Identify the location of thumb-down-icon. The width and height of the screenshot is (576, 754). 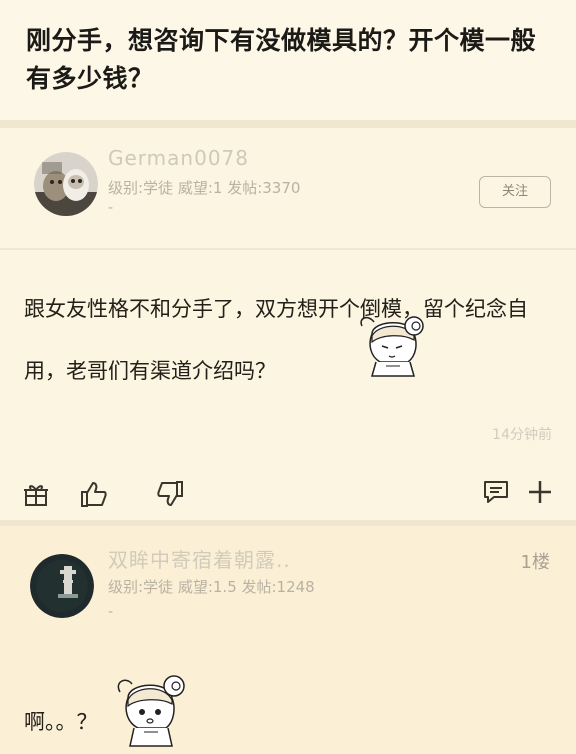
(170, 494).